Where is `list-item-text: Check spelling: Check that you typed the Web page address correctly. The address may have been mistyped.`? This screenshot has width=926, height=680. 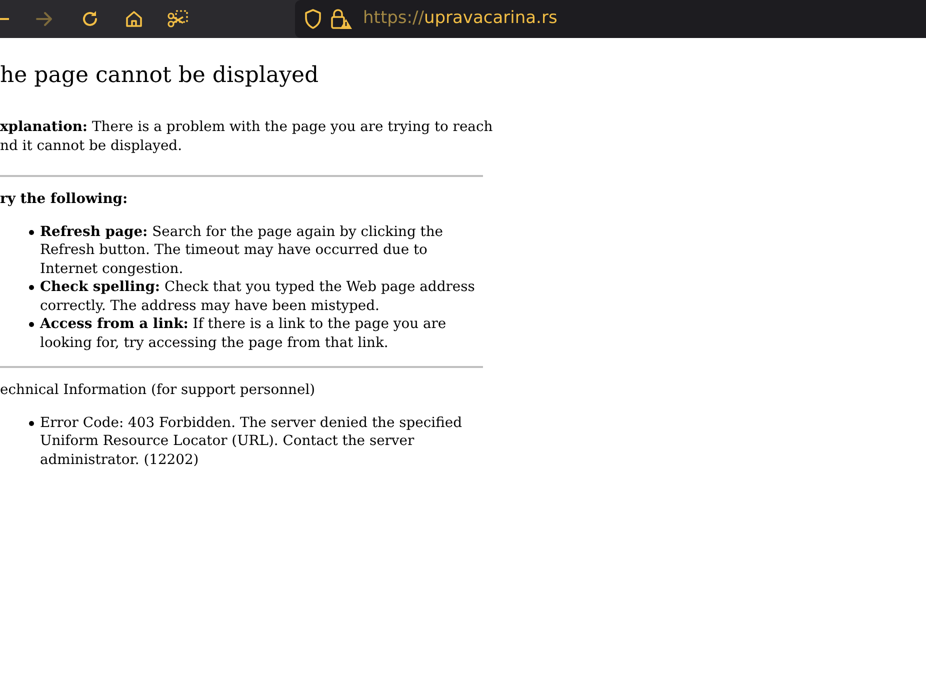 list-item-text: Check spelling: Check that you typed the Web page address correctly. The address may have been mistyped. is located at coordinates (258, 296).